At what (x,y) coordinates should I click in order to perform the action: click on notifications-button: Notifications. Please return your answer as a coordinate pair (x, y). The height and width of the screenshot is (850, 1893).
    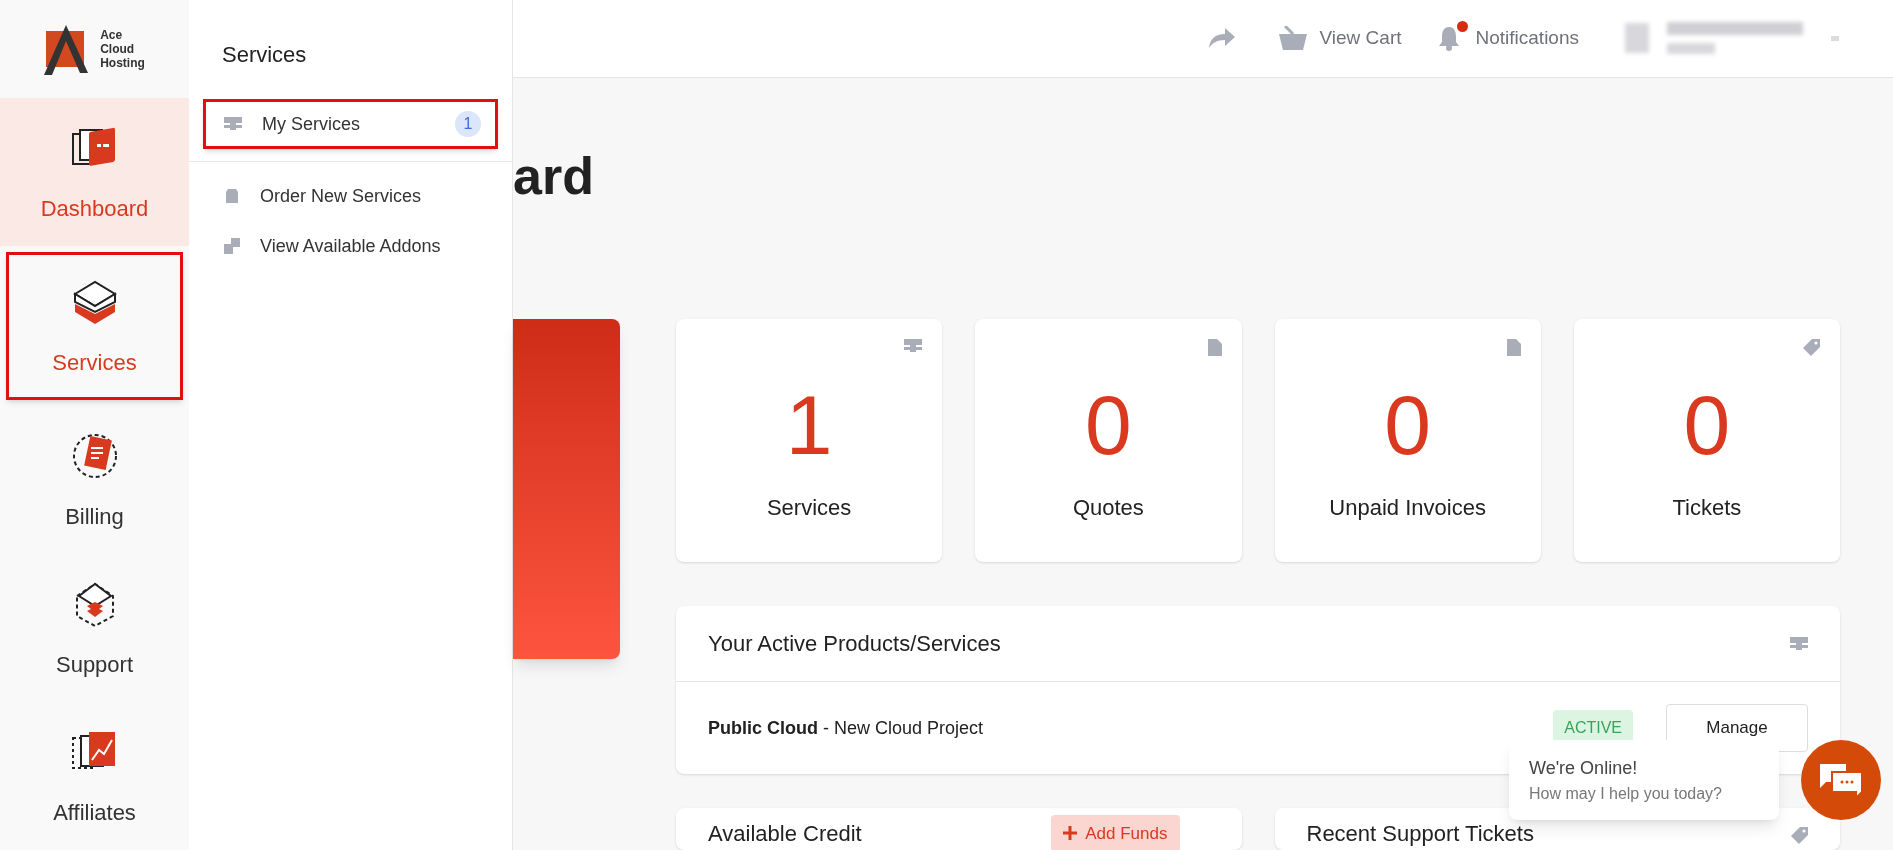
    Looking at the image, I should click on (1508, 38).